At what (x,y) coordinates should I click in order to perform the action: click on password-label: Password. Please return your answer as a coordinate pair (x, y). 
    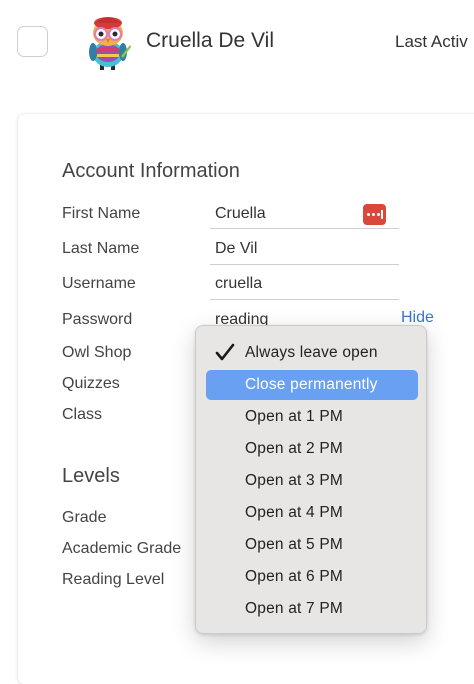
    Looking at the image, I should click on (97, 319).